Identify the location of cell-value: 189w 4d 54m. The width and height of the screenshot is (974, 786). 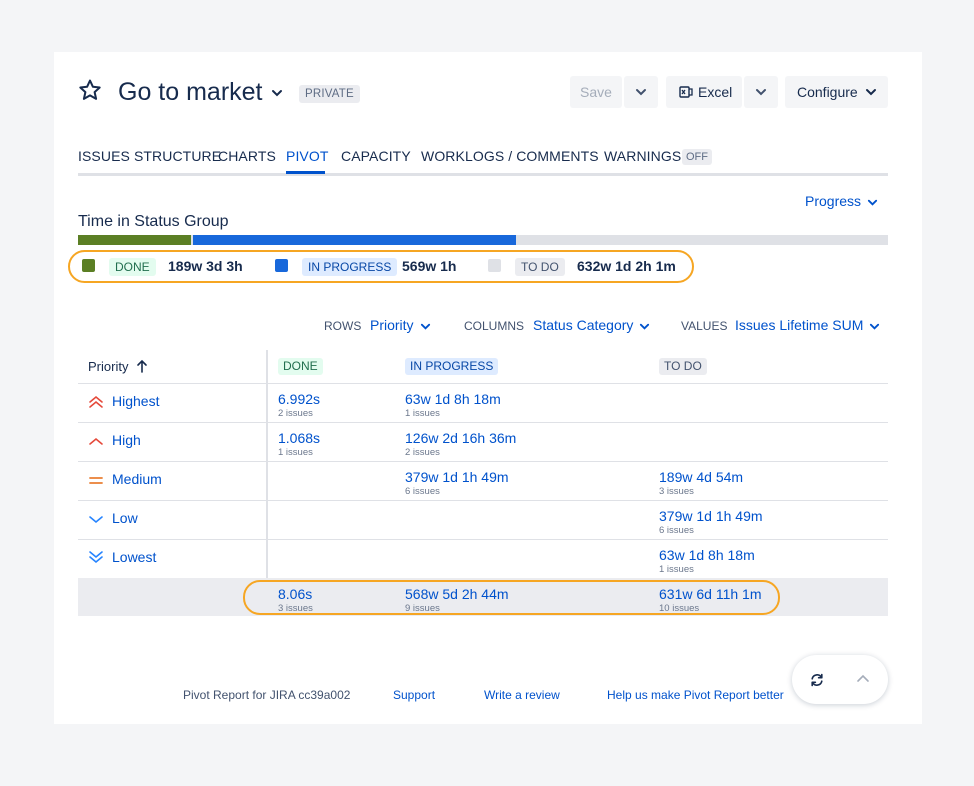
(701, 477).